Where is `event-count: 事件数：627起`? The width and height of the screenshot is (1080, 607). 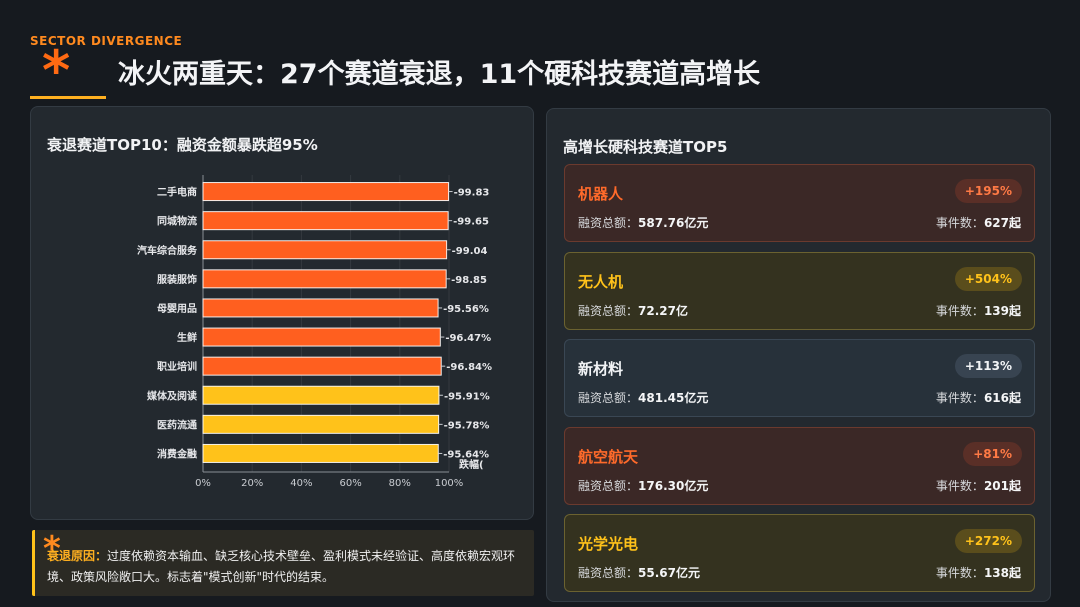
event-count: 事件数：627起 is located at coordinates (978, 223).